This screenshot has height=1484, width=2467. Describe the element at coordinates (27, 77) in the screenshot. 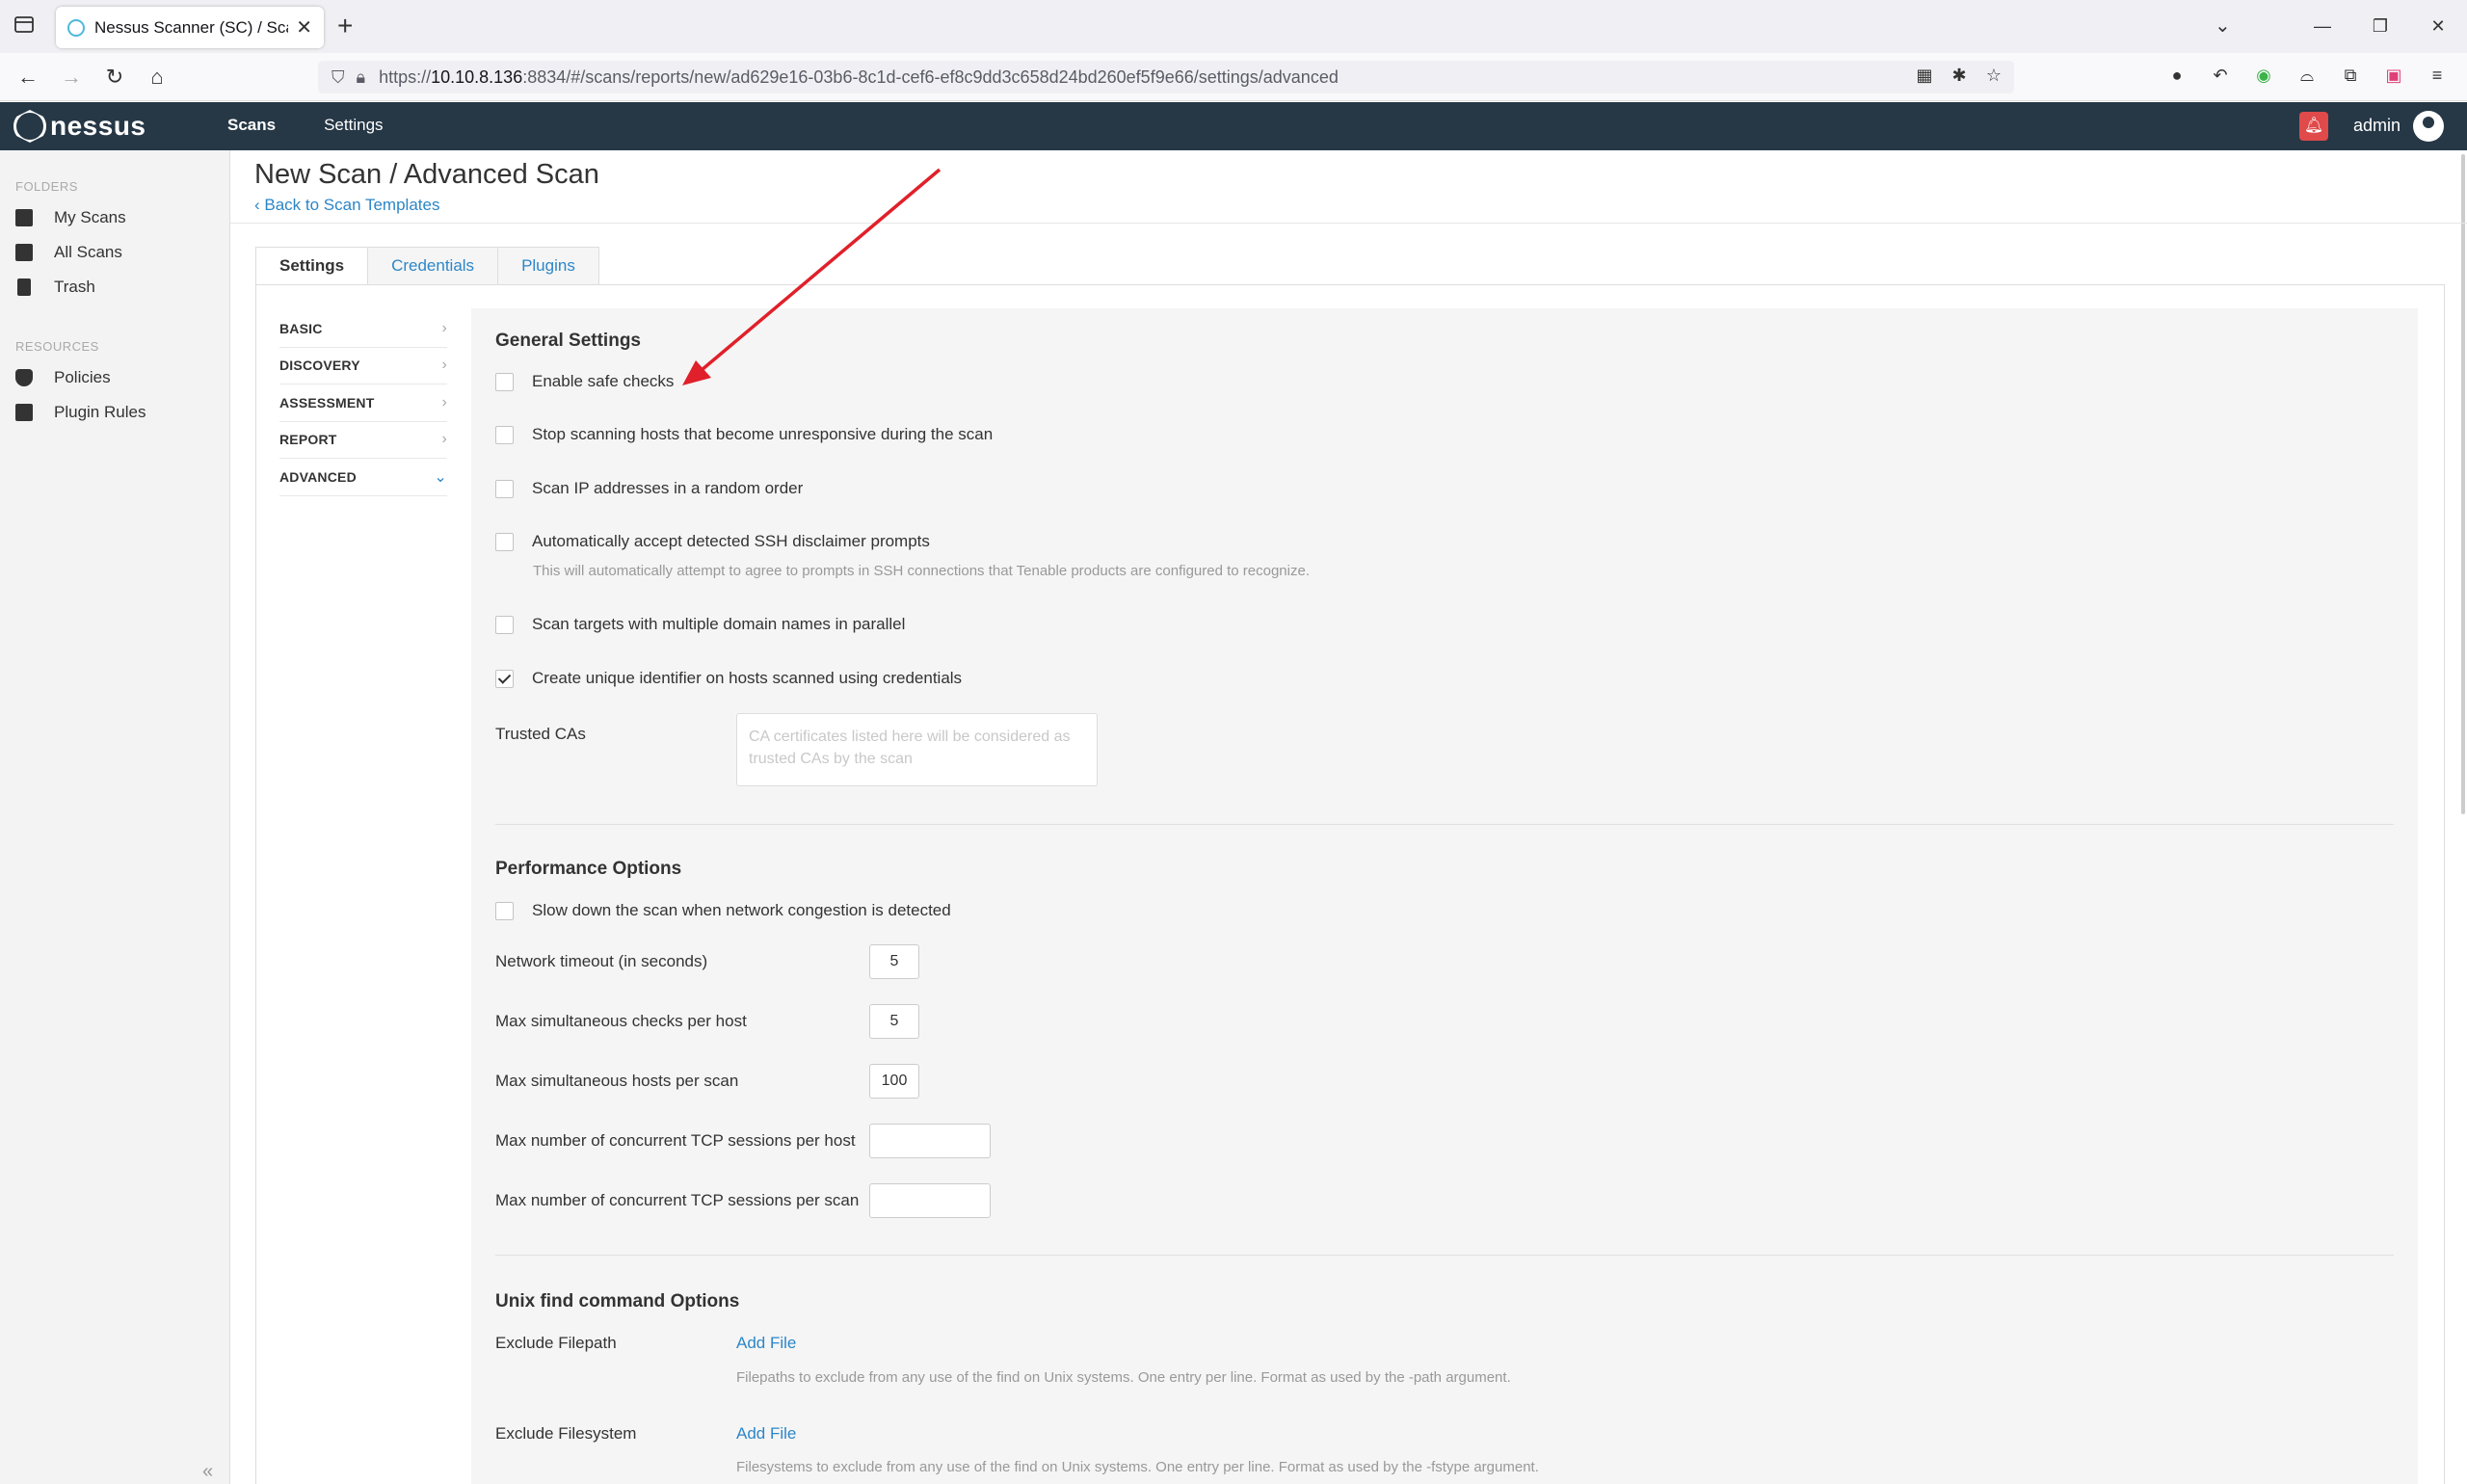

I see `back-icon: ←` at that location.